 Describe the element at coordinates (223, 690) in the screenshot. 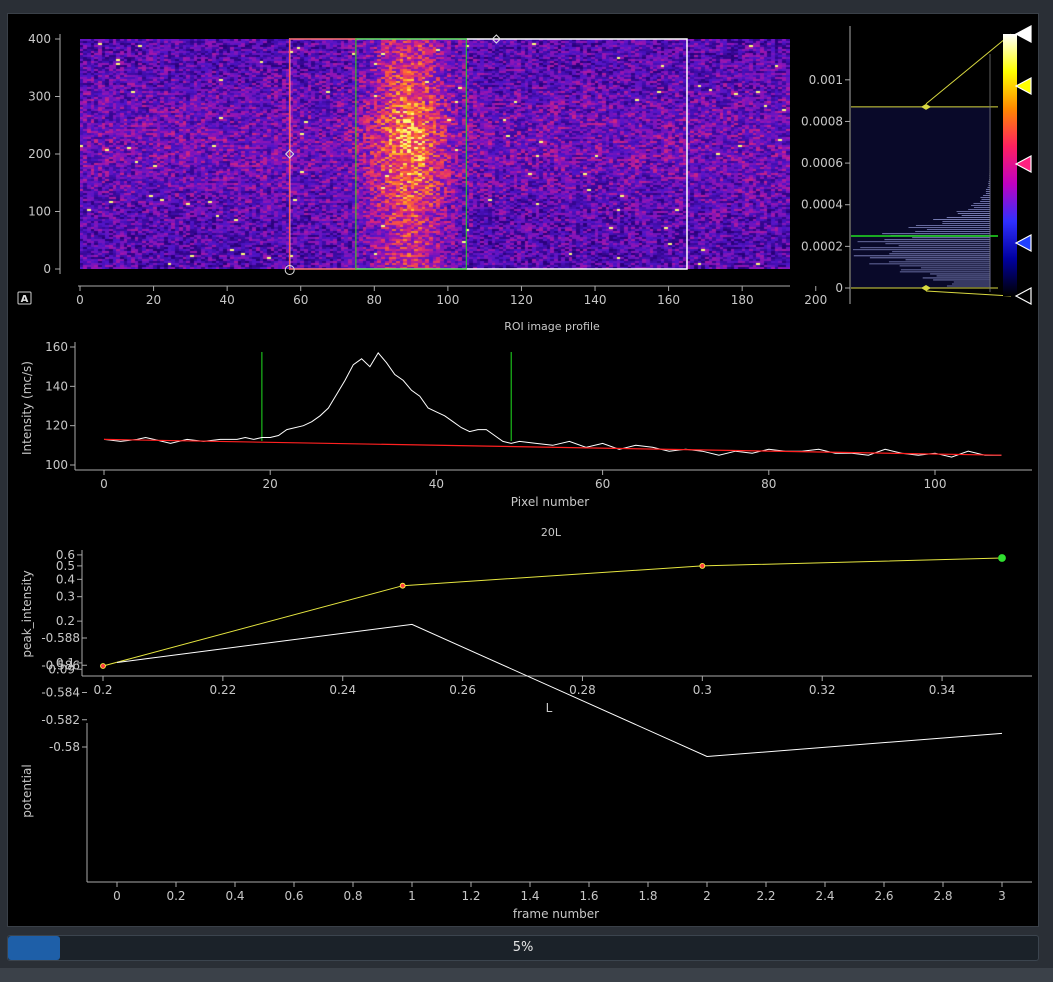

I see `x-tick-label: 0.22` at that location.